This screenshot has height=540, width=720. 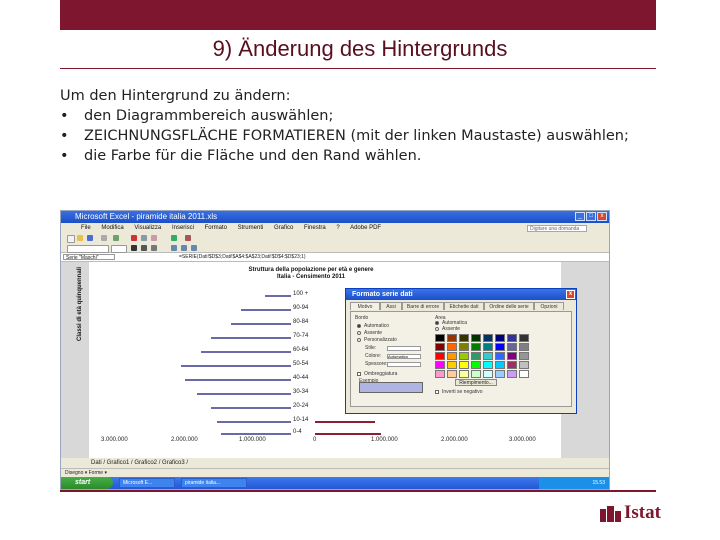 What do you see at coordinates (184, 248) in the screenshot?
I see `align-center-icon` at bounding box center [184, 248].